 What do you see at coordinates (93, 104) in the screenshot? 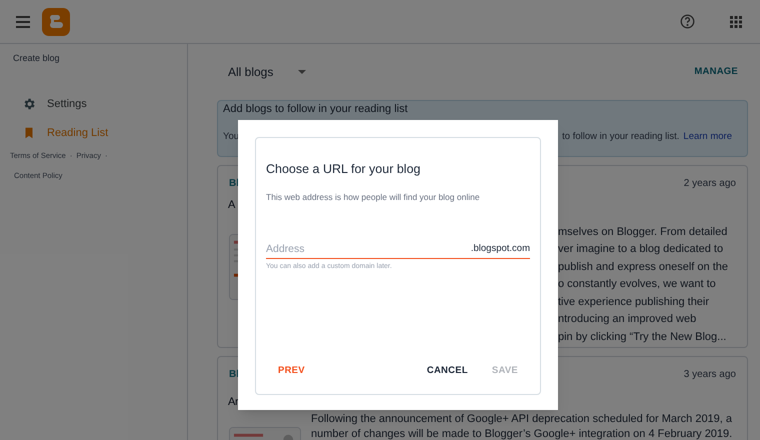
I see `nav-item: Settings` at bounding box center [93, 104].